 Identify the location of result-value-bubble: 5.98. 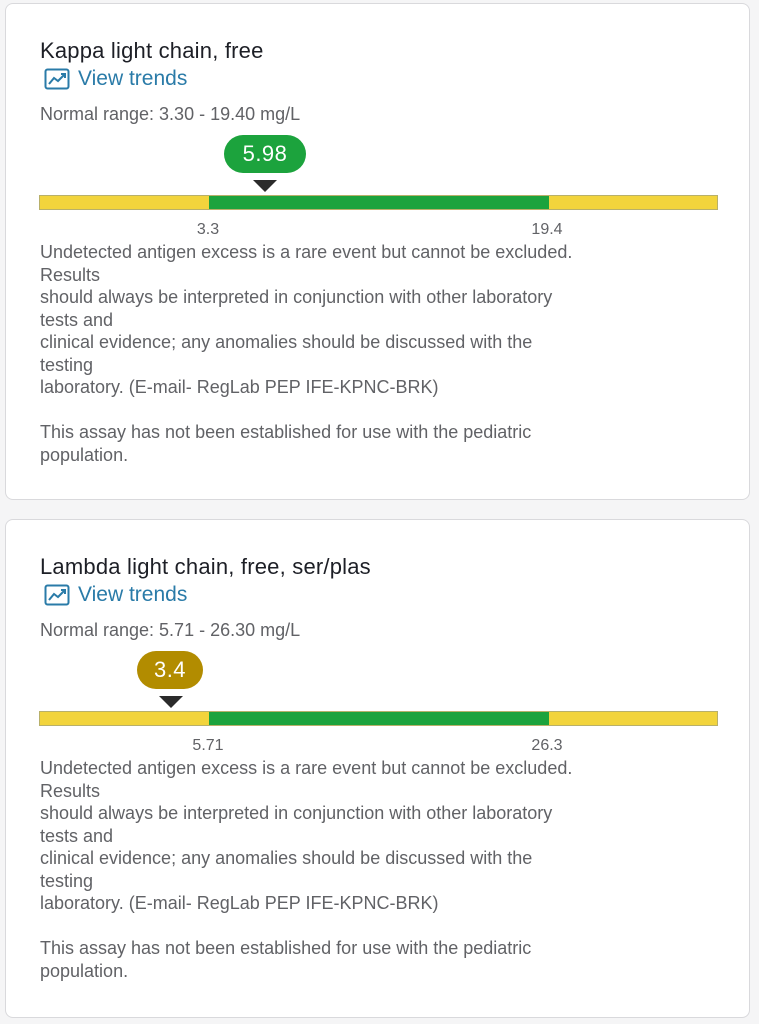
(265, 154).